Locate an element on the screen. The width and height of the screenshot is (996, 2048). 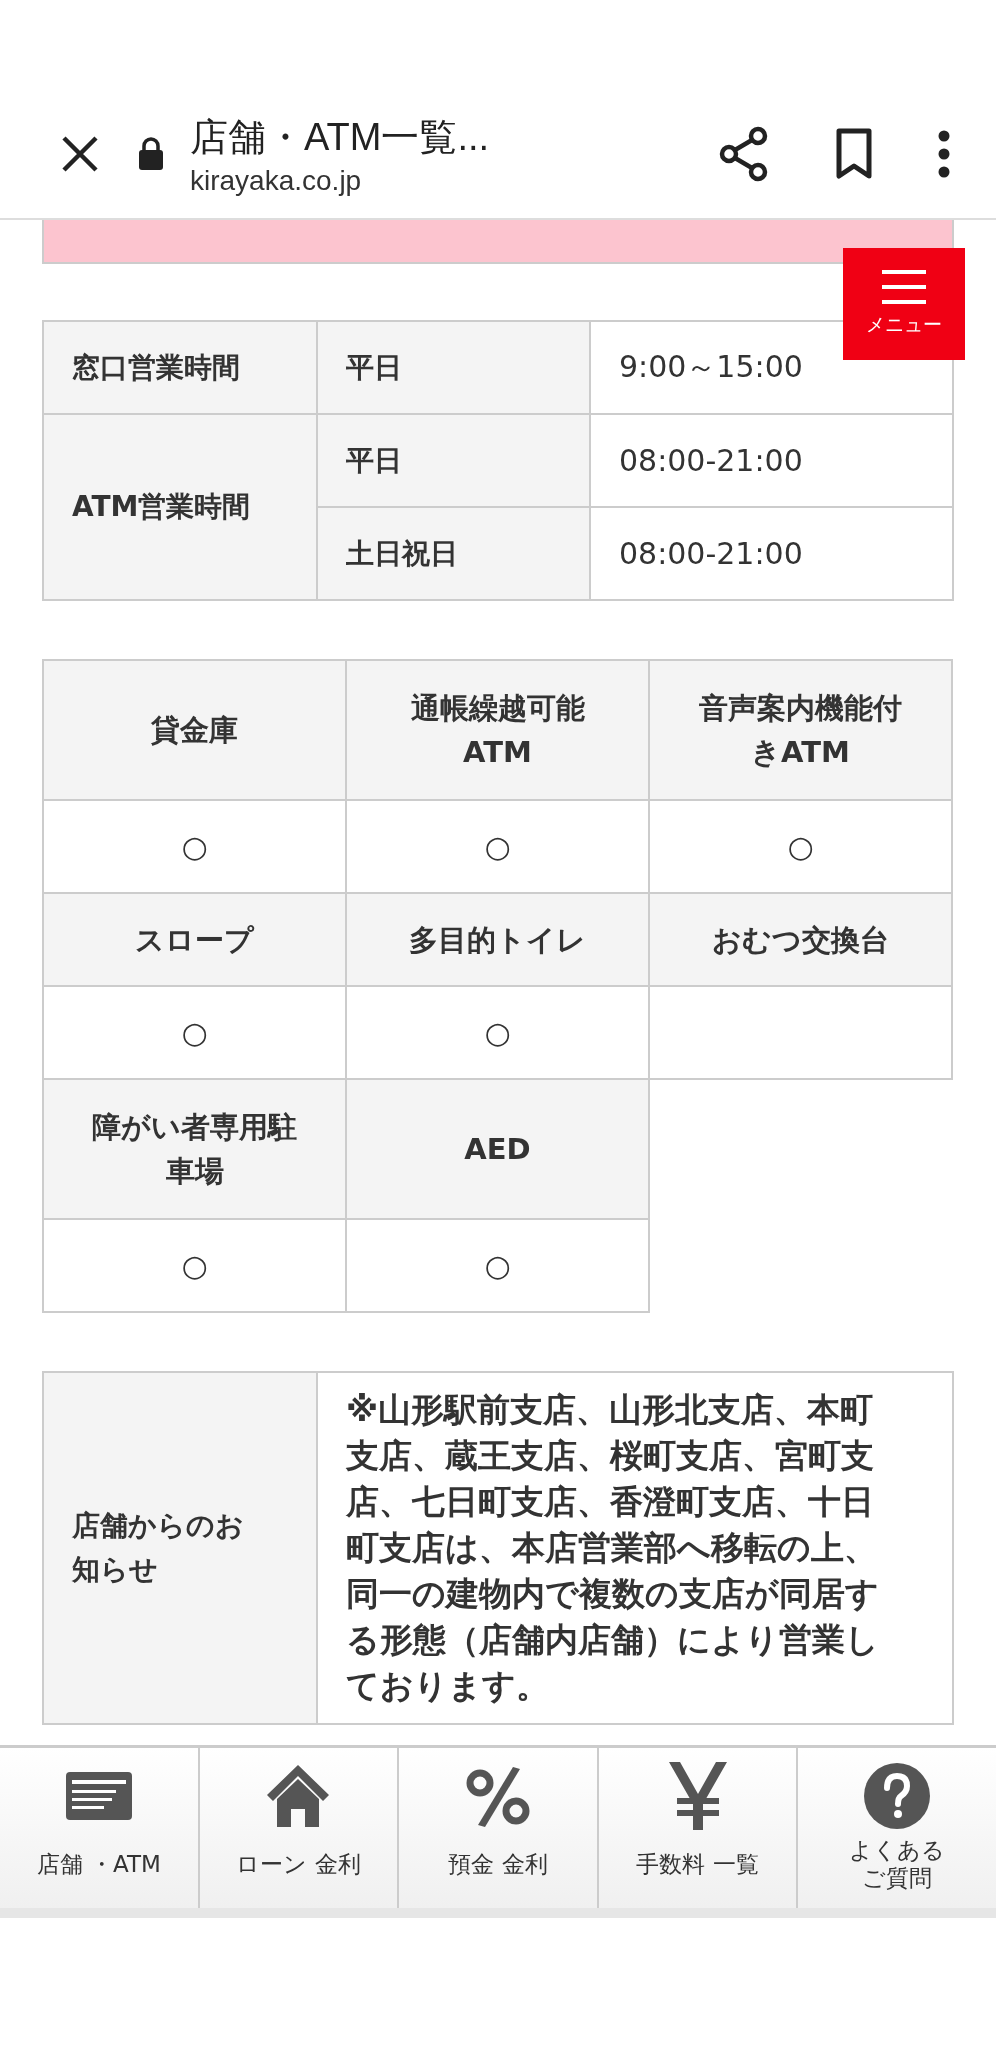
lock-icon is located at coordinates (151, 154).